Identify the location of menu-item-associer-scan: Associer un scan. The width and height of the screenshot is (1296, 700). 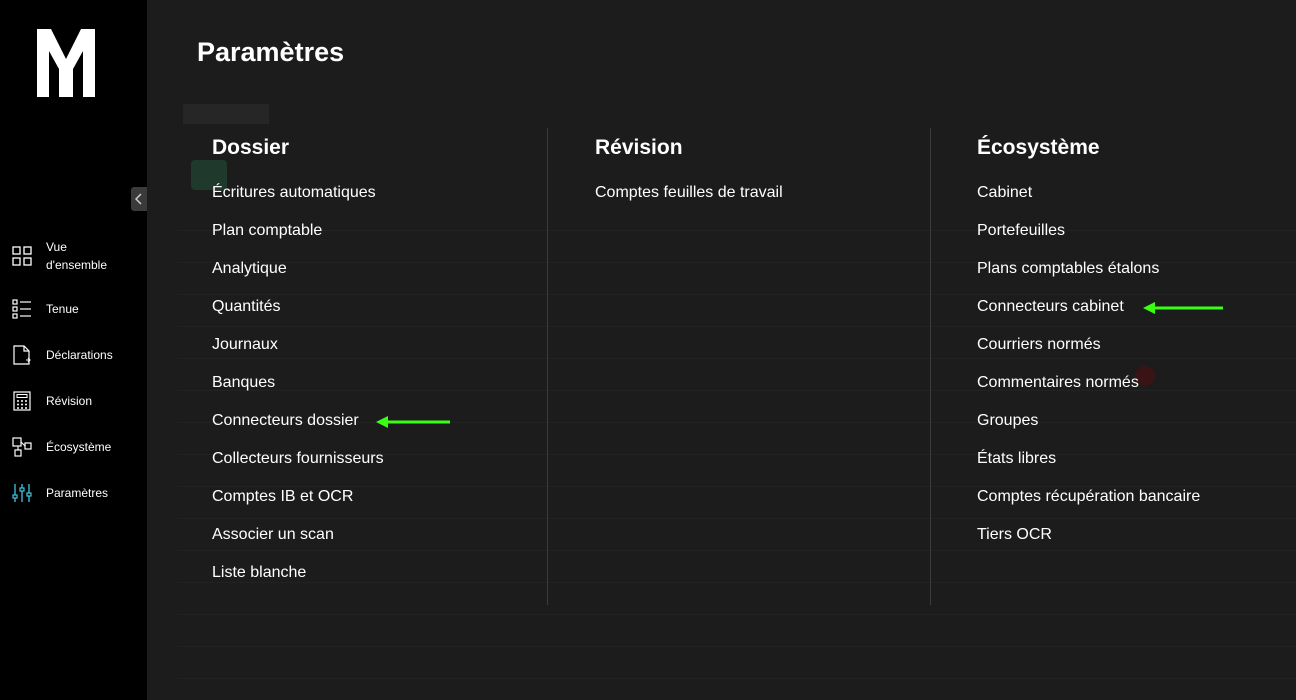
(298, 544).